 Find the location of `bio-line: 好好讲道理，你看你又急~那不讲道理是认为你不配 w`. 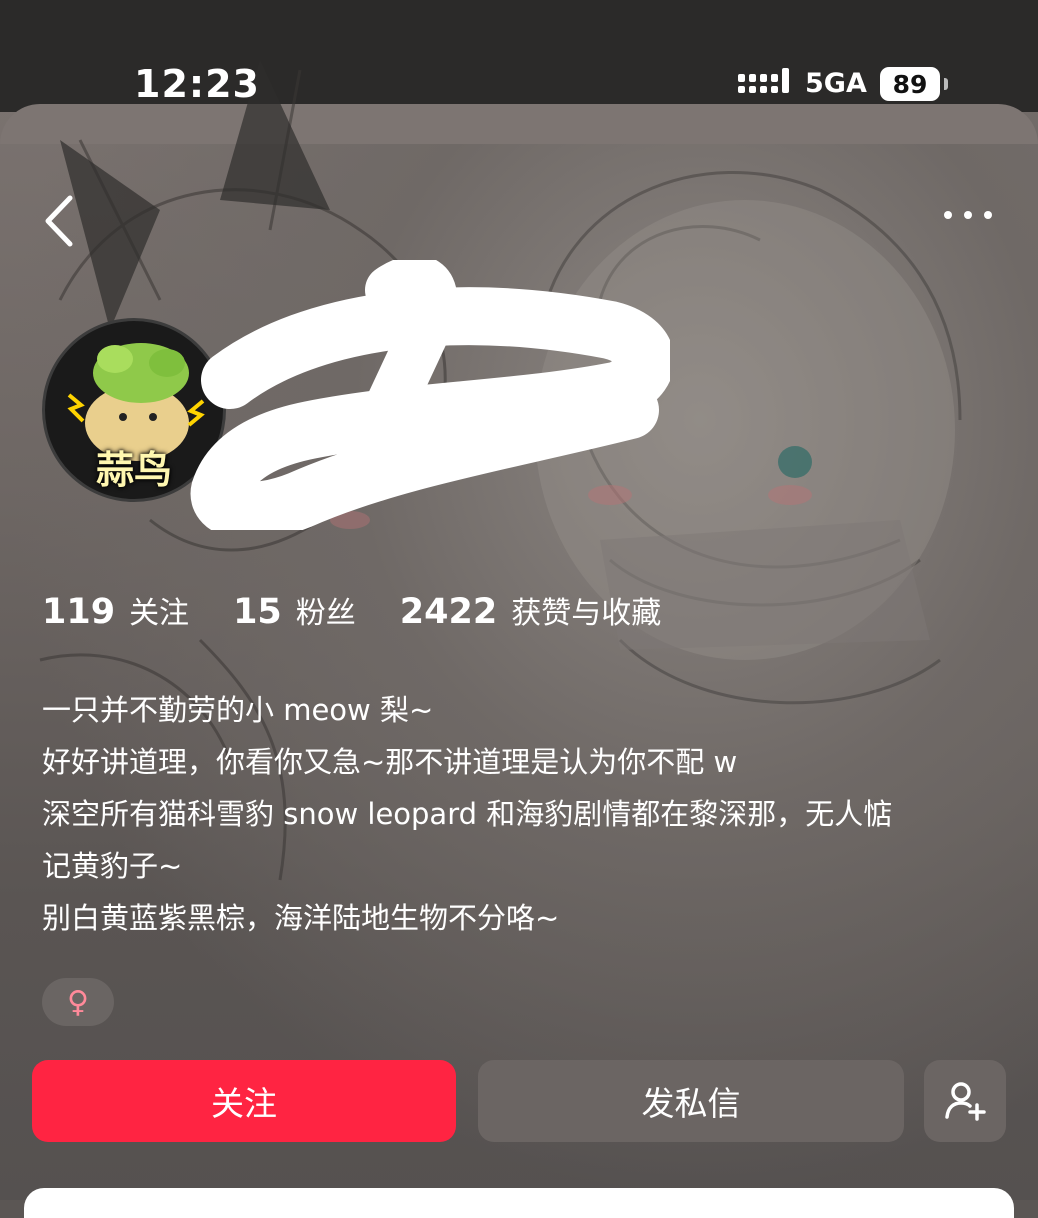

bio-line: 好好讲道理，你看你又急~那不讲道理是认为你不配 w is located at coordinates (390, 762).